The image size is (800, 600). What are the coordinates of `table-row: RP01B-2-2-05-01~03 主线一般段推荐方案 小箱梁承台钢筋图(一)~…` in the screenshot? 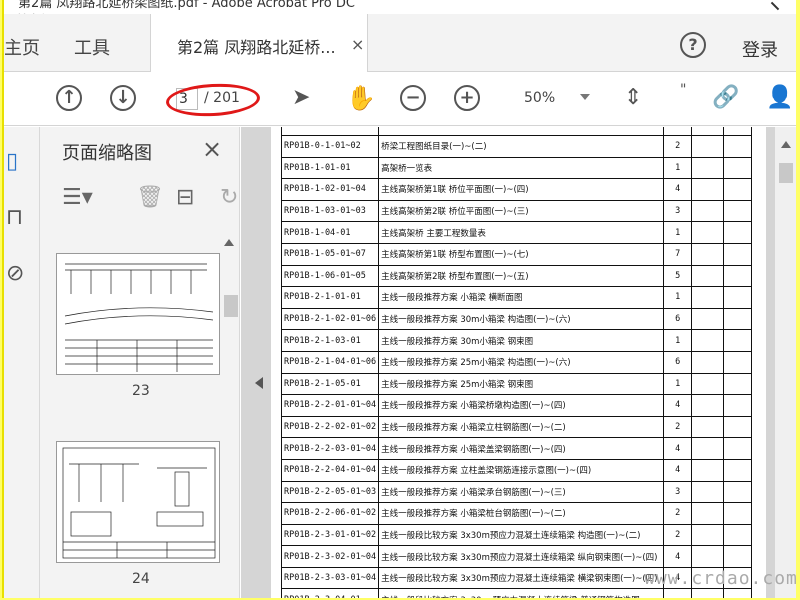 It's located at (516, 492).